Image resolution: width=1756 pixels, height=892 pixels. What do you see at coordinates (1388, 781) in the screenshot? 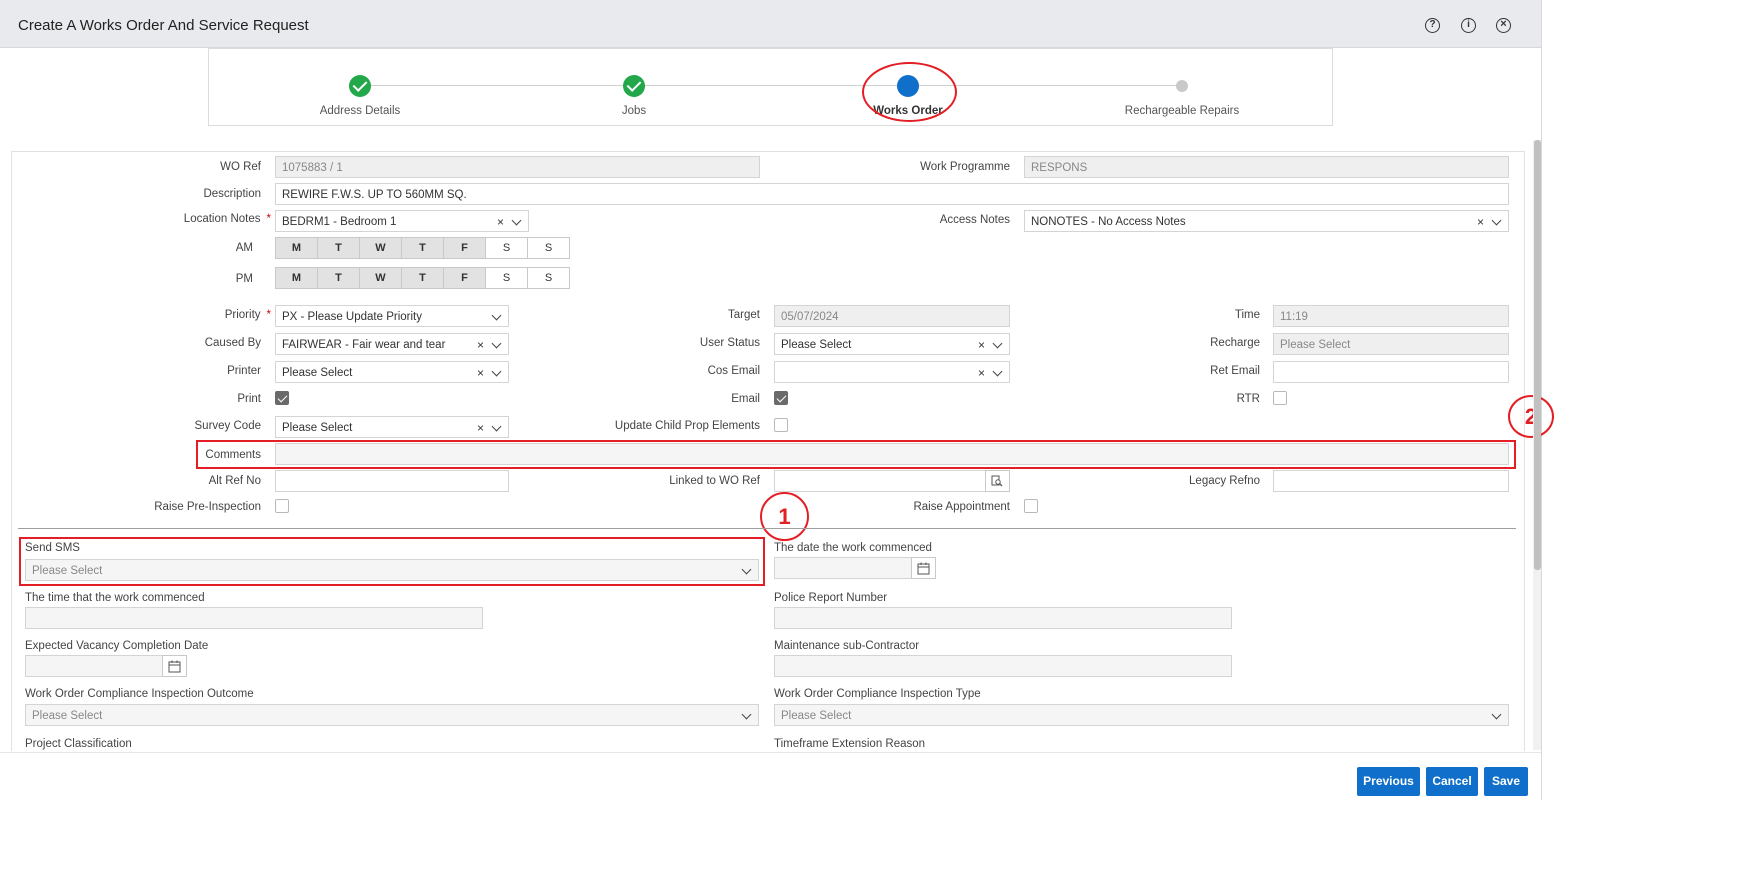
I see `previous-button: Previous` at bounding box center [1388, 781].